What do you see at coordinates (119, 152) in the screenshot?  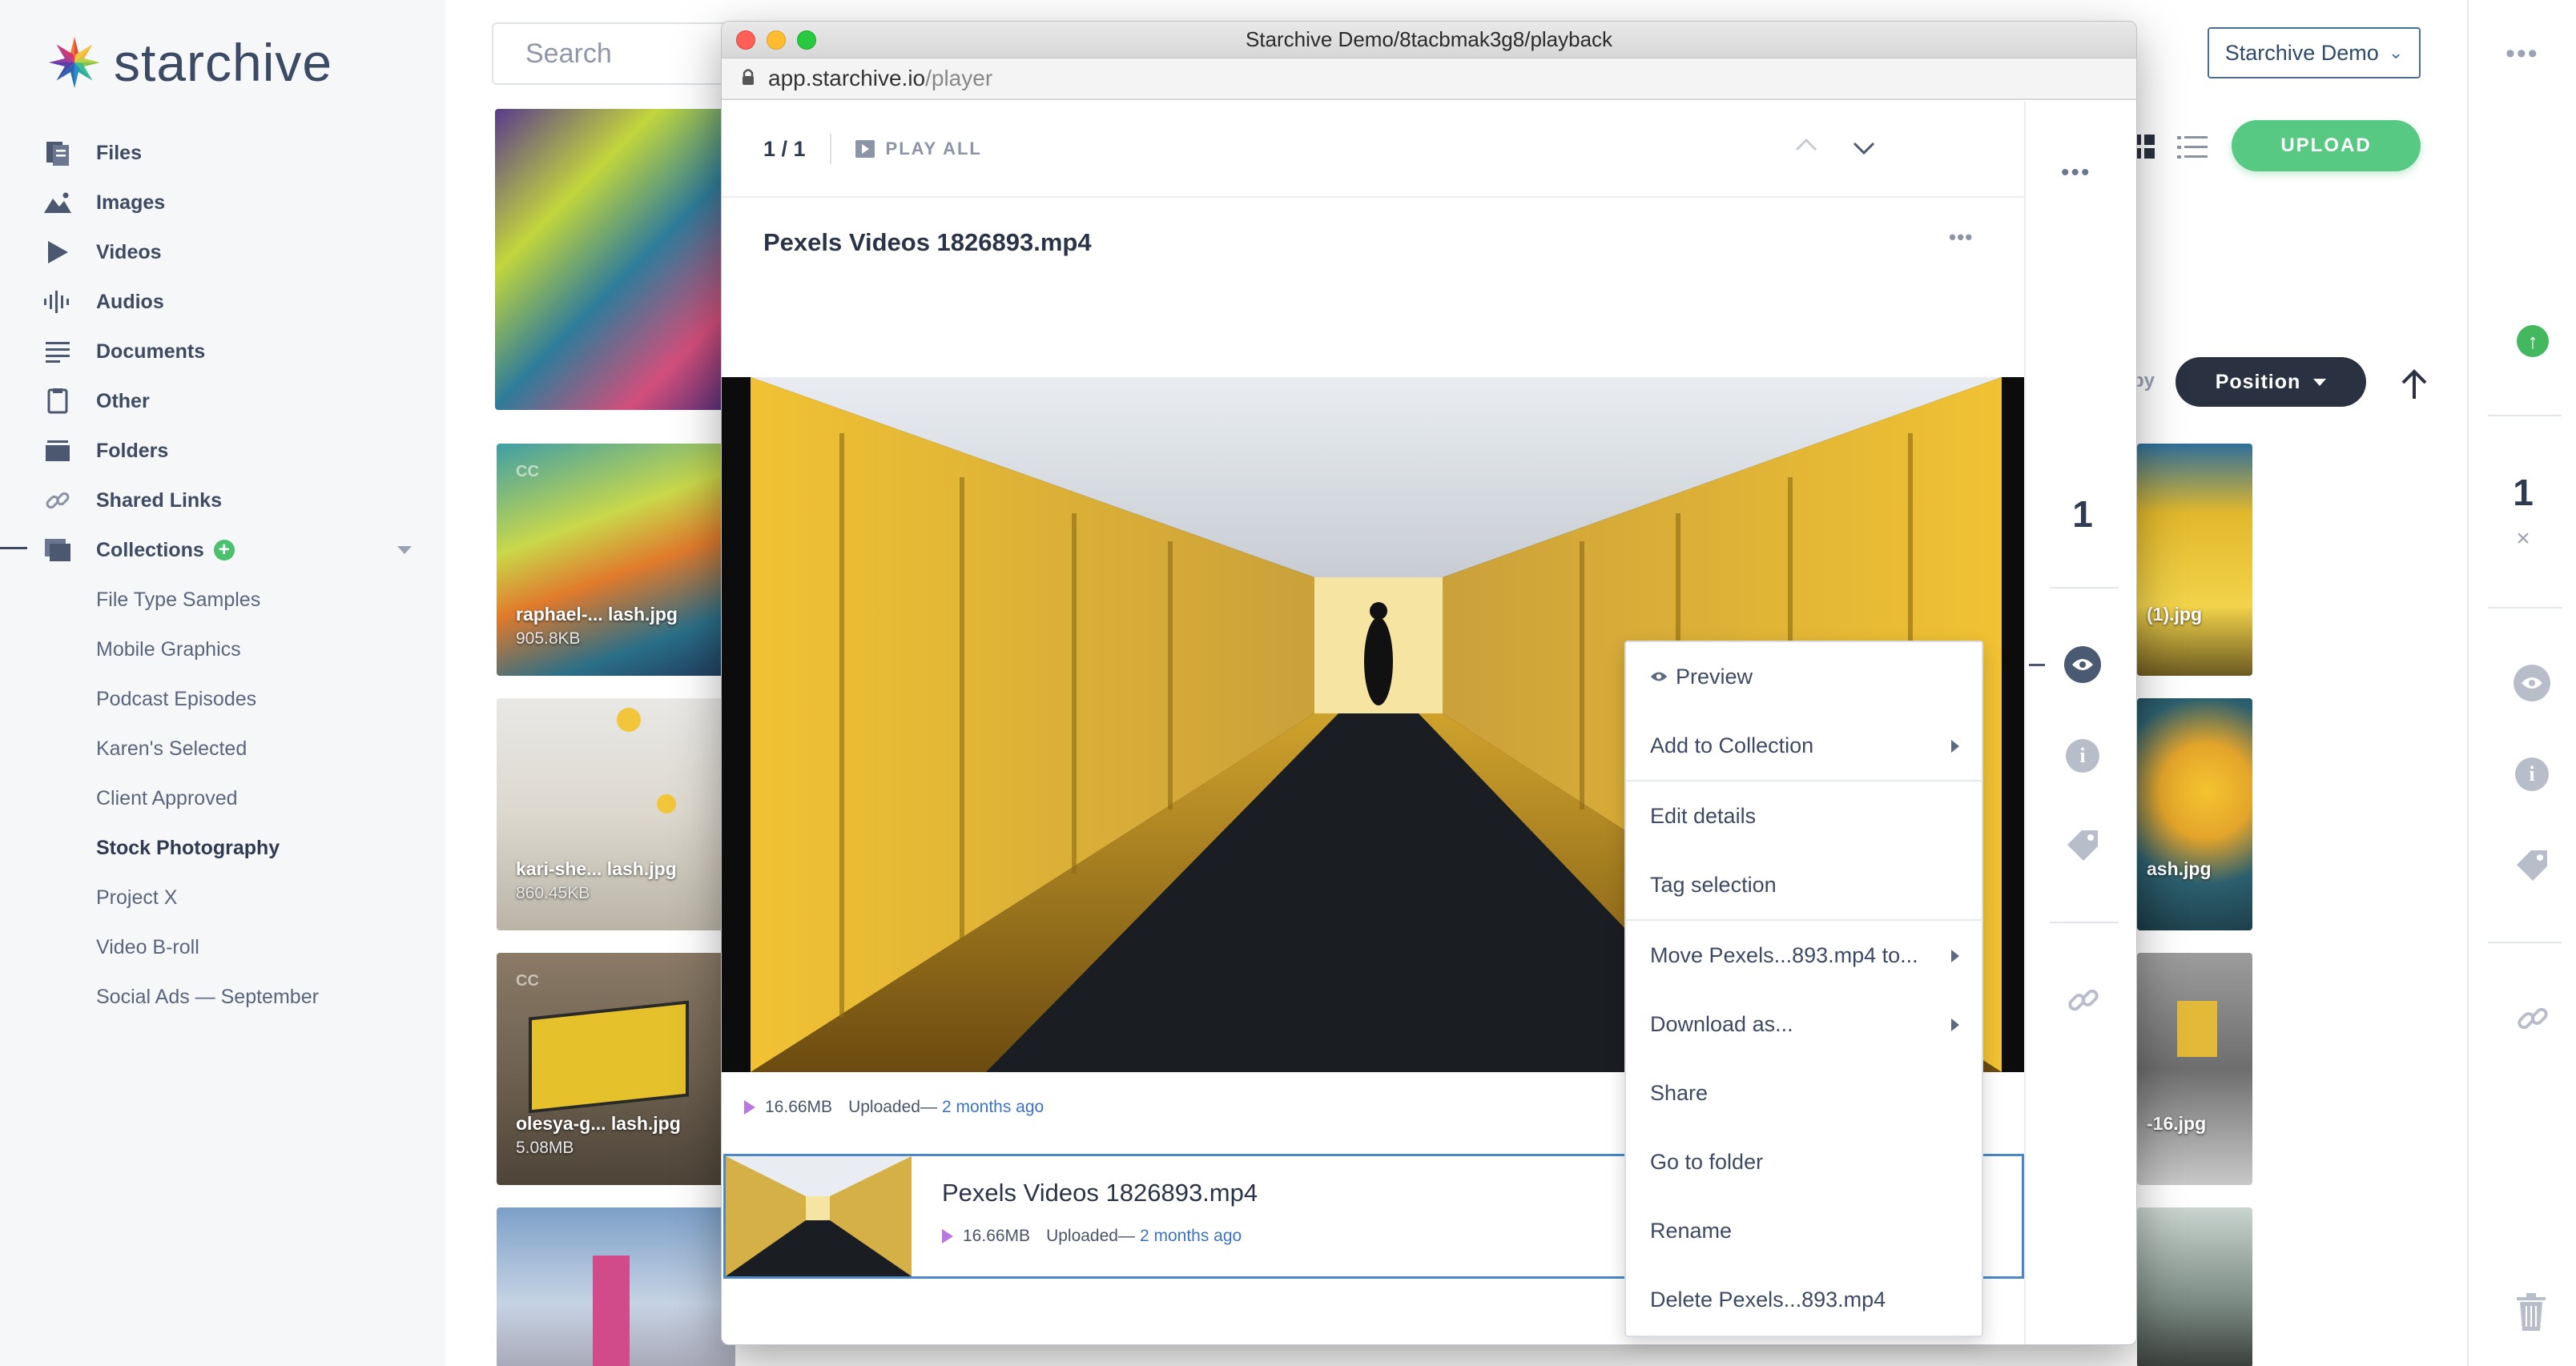 I see `sidebar-item-label: Files` at bounding box center [119, 152].